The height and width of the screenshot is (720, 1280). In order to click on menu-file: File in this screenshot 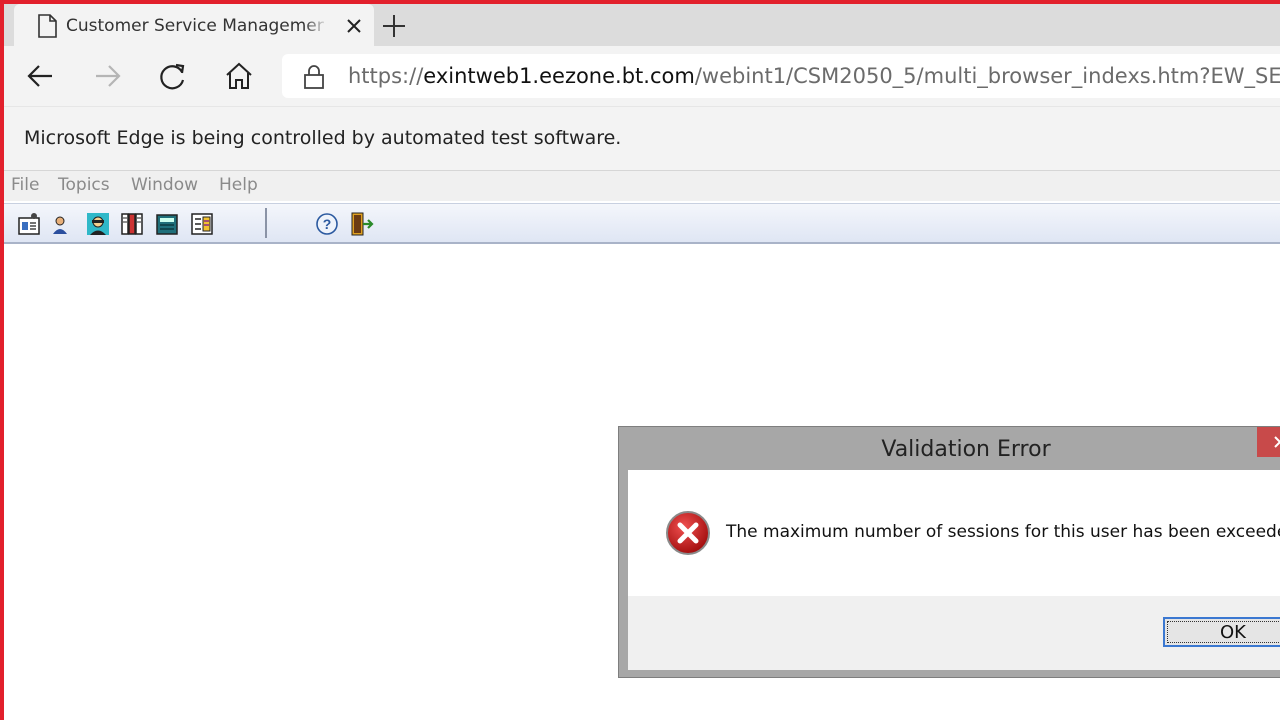, I will do `click(25, 185)`.